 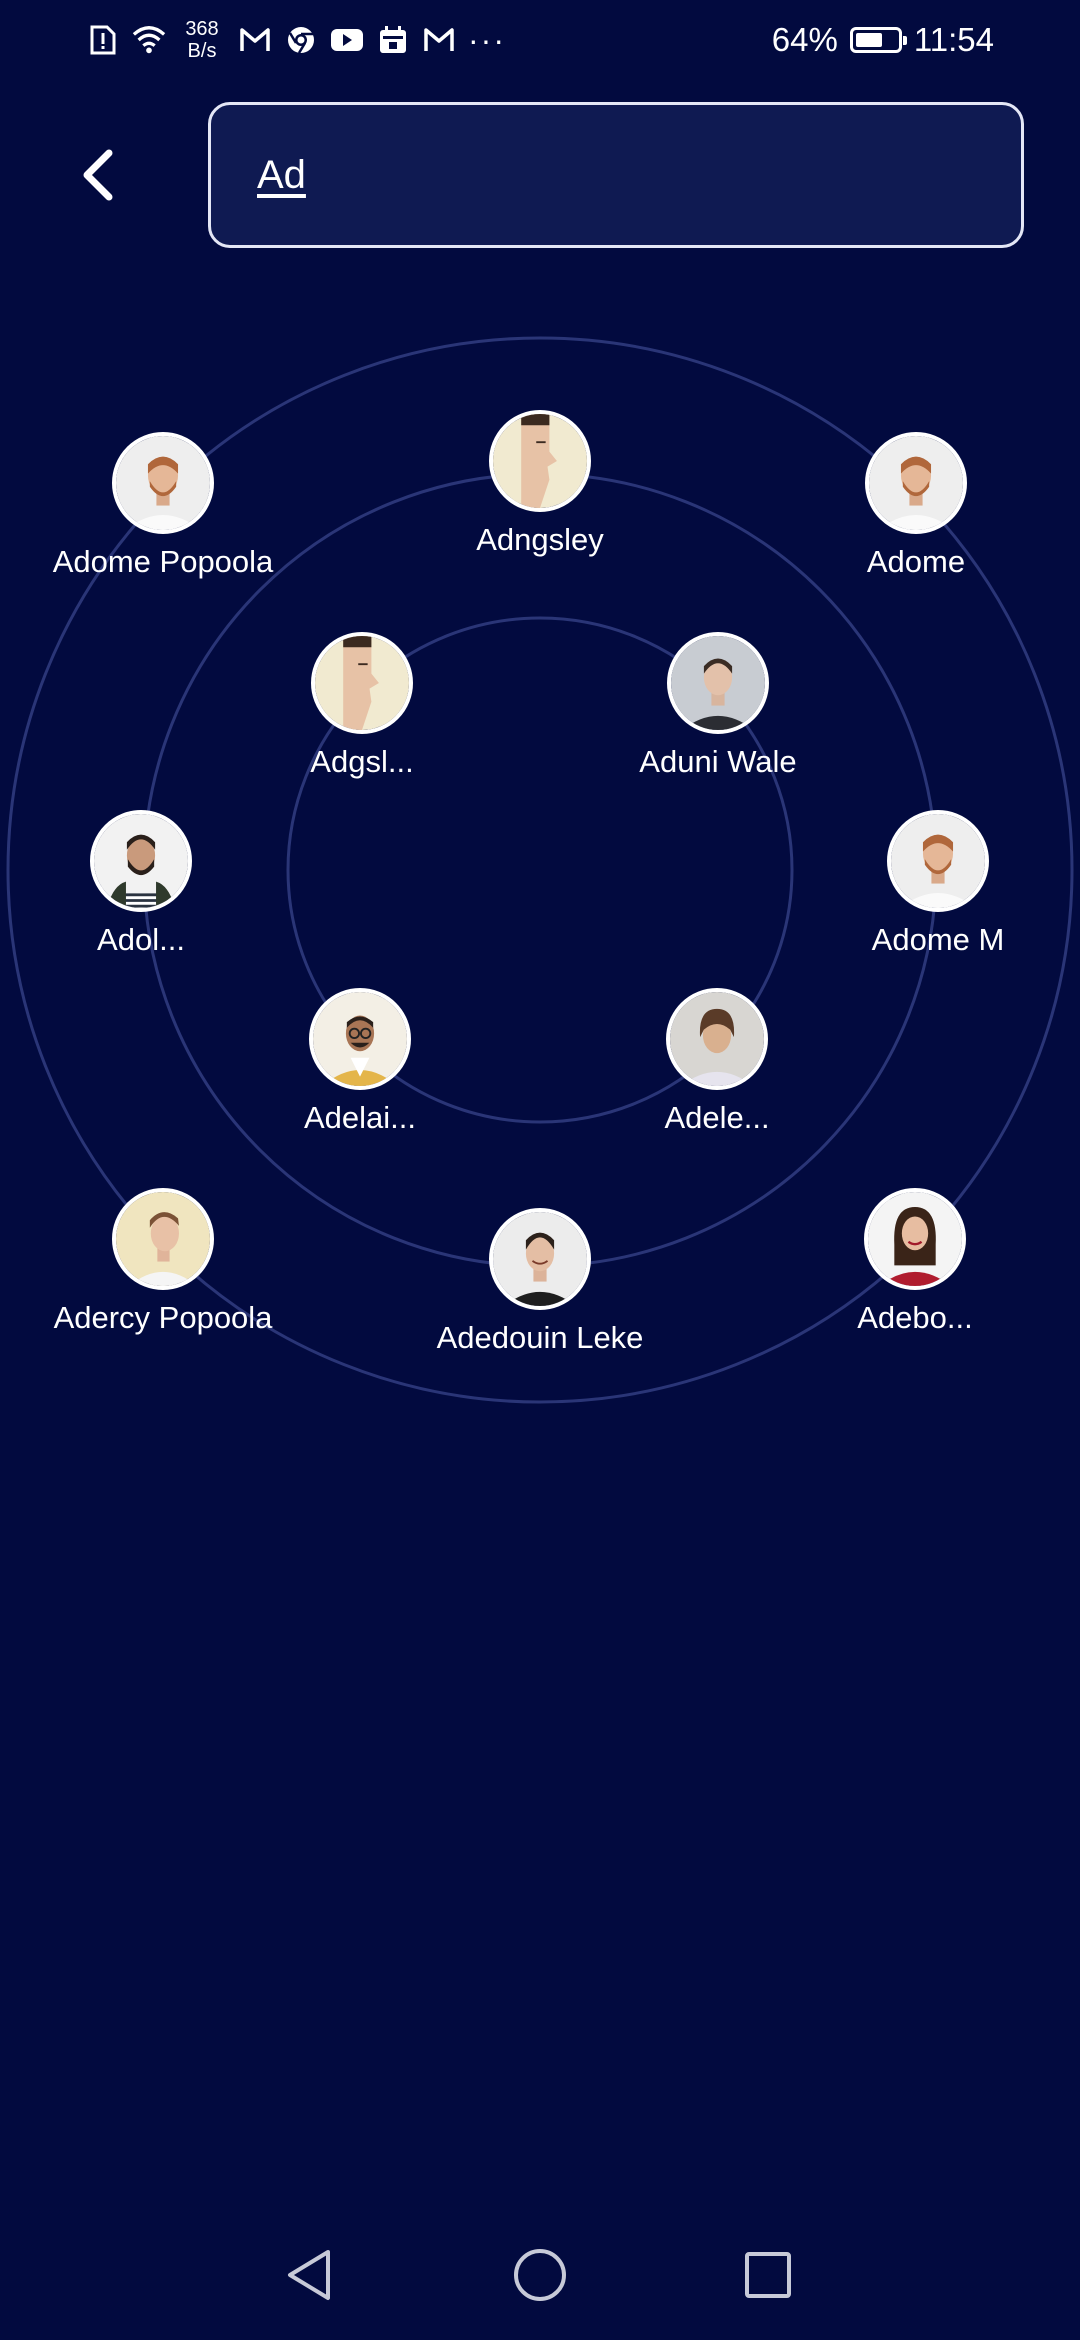 I want to click on navigation-bar, so click(x=540, y=2280).